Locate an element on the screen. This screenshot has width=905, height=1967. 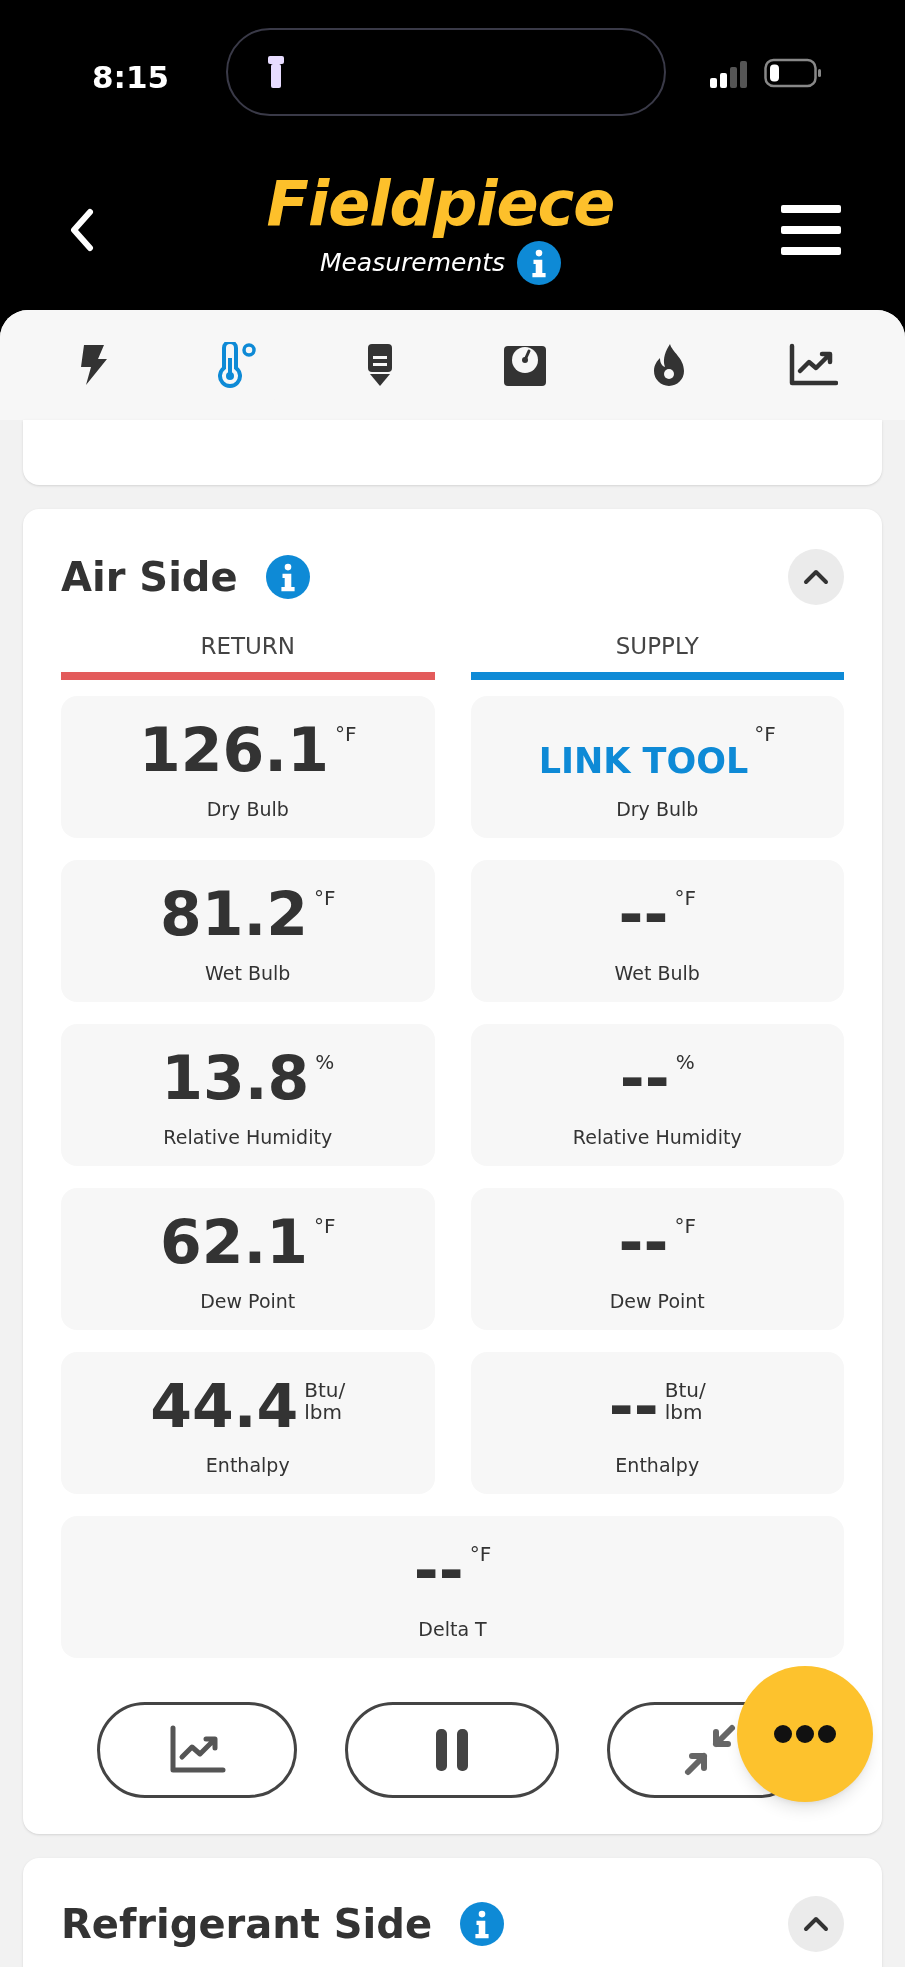
section-title: Air Side is located at coordinates (149, 577).